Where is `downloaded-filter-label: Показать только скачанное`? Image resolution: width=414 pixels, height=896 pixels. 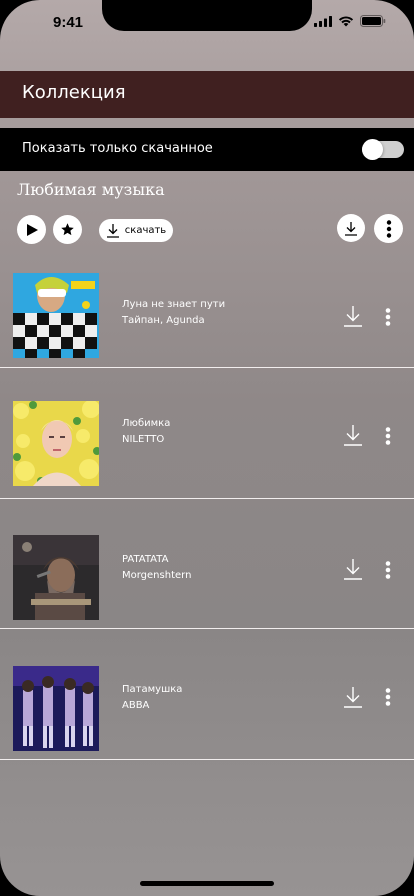 downloaded-filter-label: Показать только скачанное is located at coordinates (117, 148).